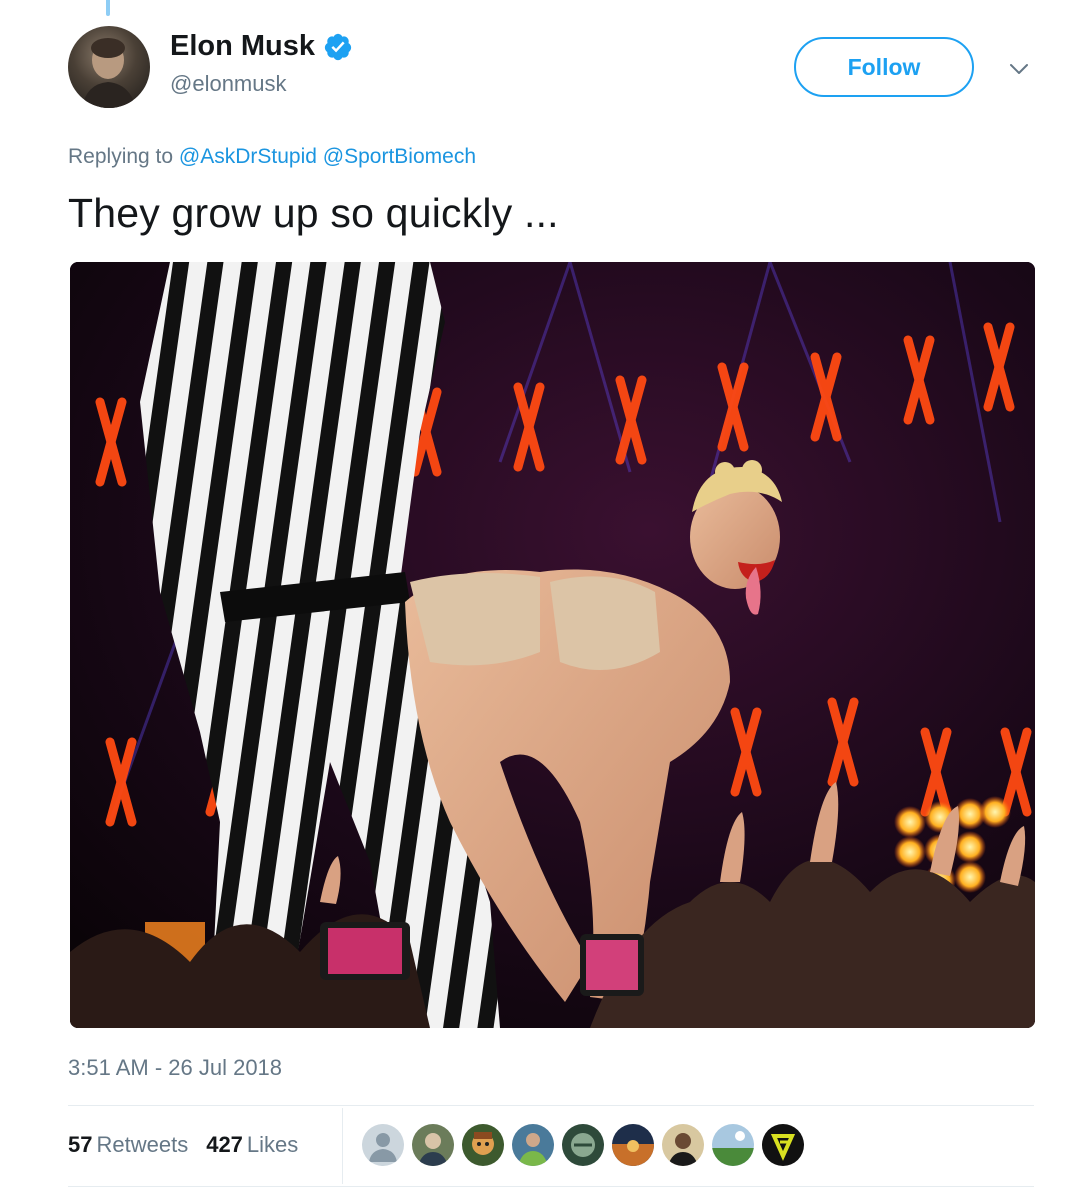 The height and width of the screenshot is (1200, 1092). I want to click on author-display-name: Elon Musk, so click(242, 46).